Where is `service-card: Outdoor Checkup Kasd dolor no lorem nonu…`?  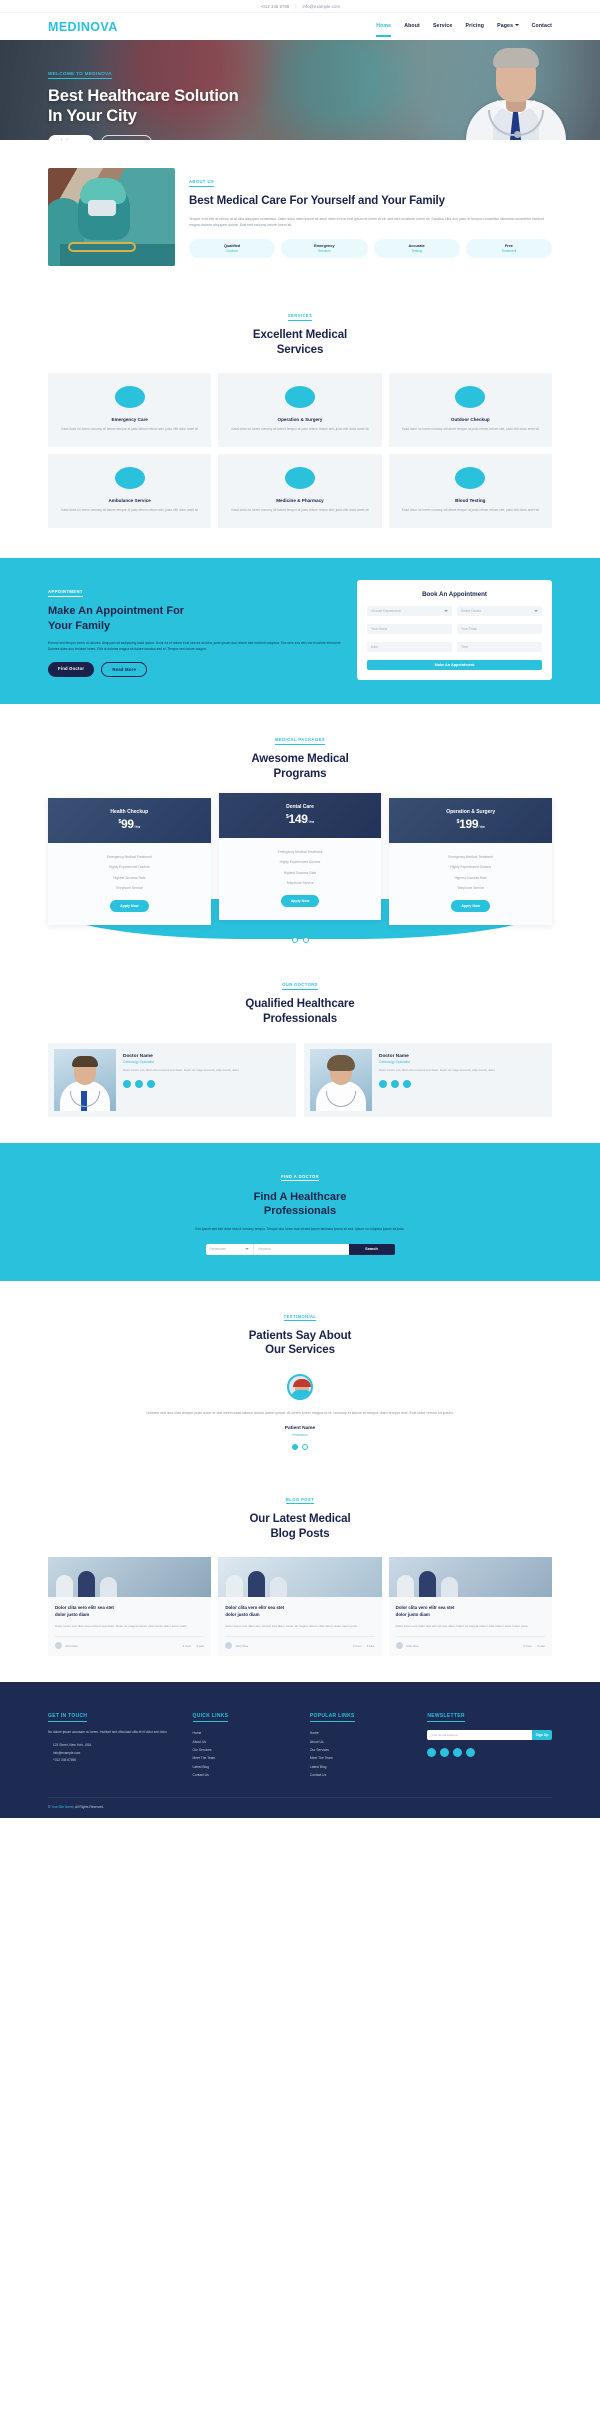
service-card: Outdoor Checkup Kasd dolor no lorem nonu… is located at coordinates (470, 410).